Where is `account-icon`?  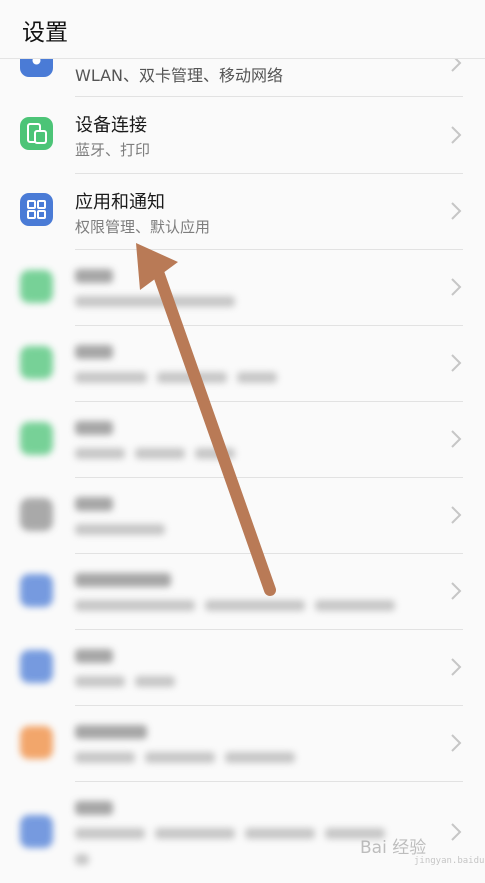
account-icon is located at coordinates (36, 666).